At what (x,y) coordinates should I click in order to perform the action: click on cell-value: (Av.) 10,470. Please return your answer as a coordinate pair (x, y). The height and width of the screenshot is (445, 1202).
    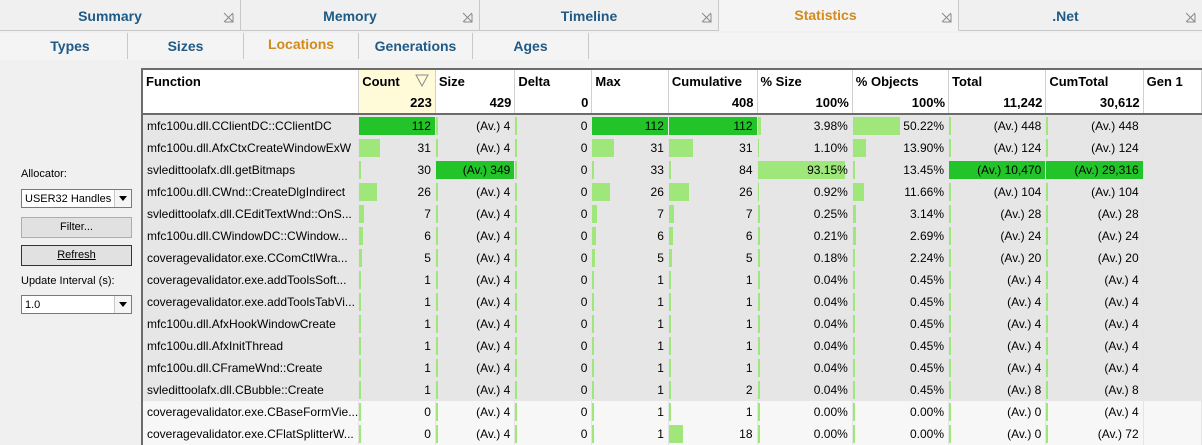
    Looking at the image, I should click on (1009, 170).